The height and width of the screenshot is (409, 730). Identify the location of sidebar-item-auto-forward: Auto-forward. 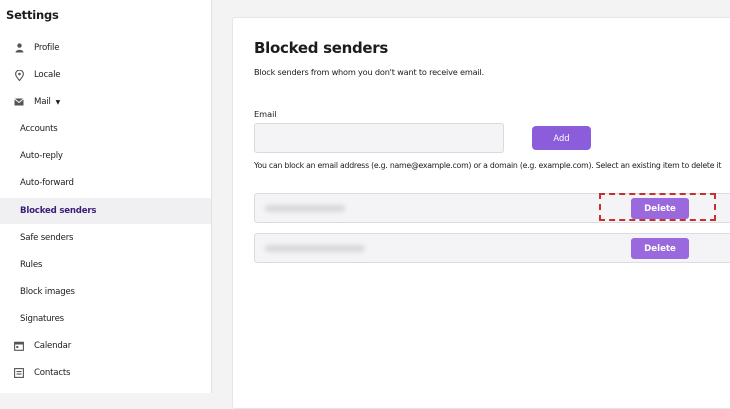
(105, 183).